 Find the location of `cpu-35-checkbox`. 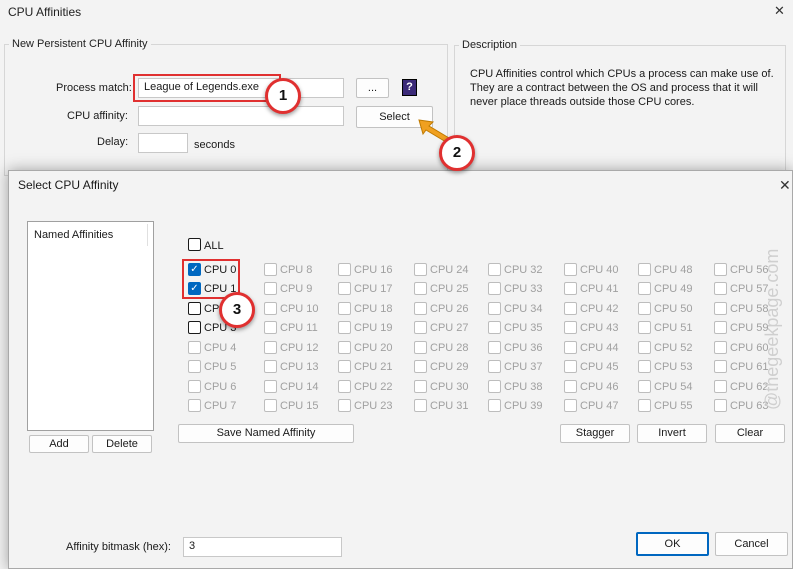

cpu-35-checkbox is located at coordinates (494, 327).